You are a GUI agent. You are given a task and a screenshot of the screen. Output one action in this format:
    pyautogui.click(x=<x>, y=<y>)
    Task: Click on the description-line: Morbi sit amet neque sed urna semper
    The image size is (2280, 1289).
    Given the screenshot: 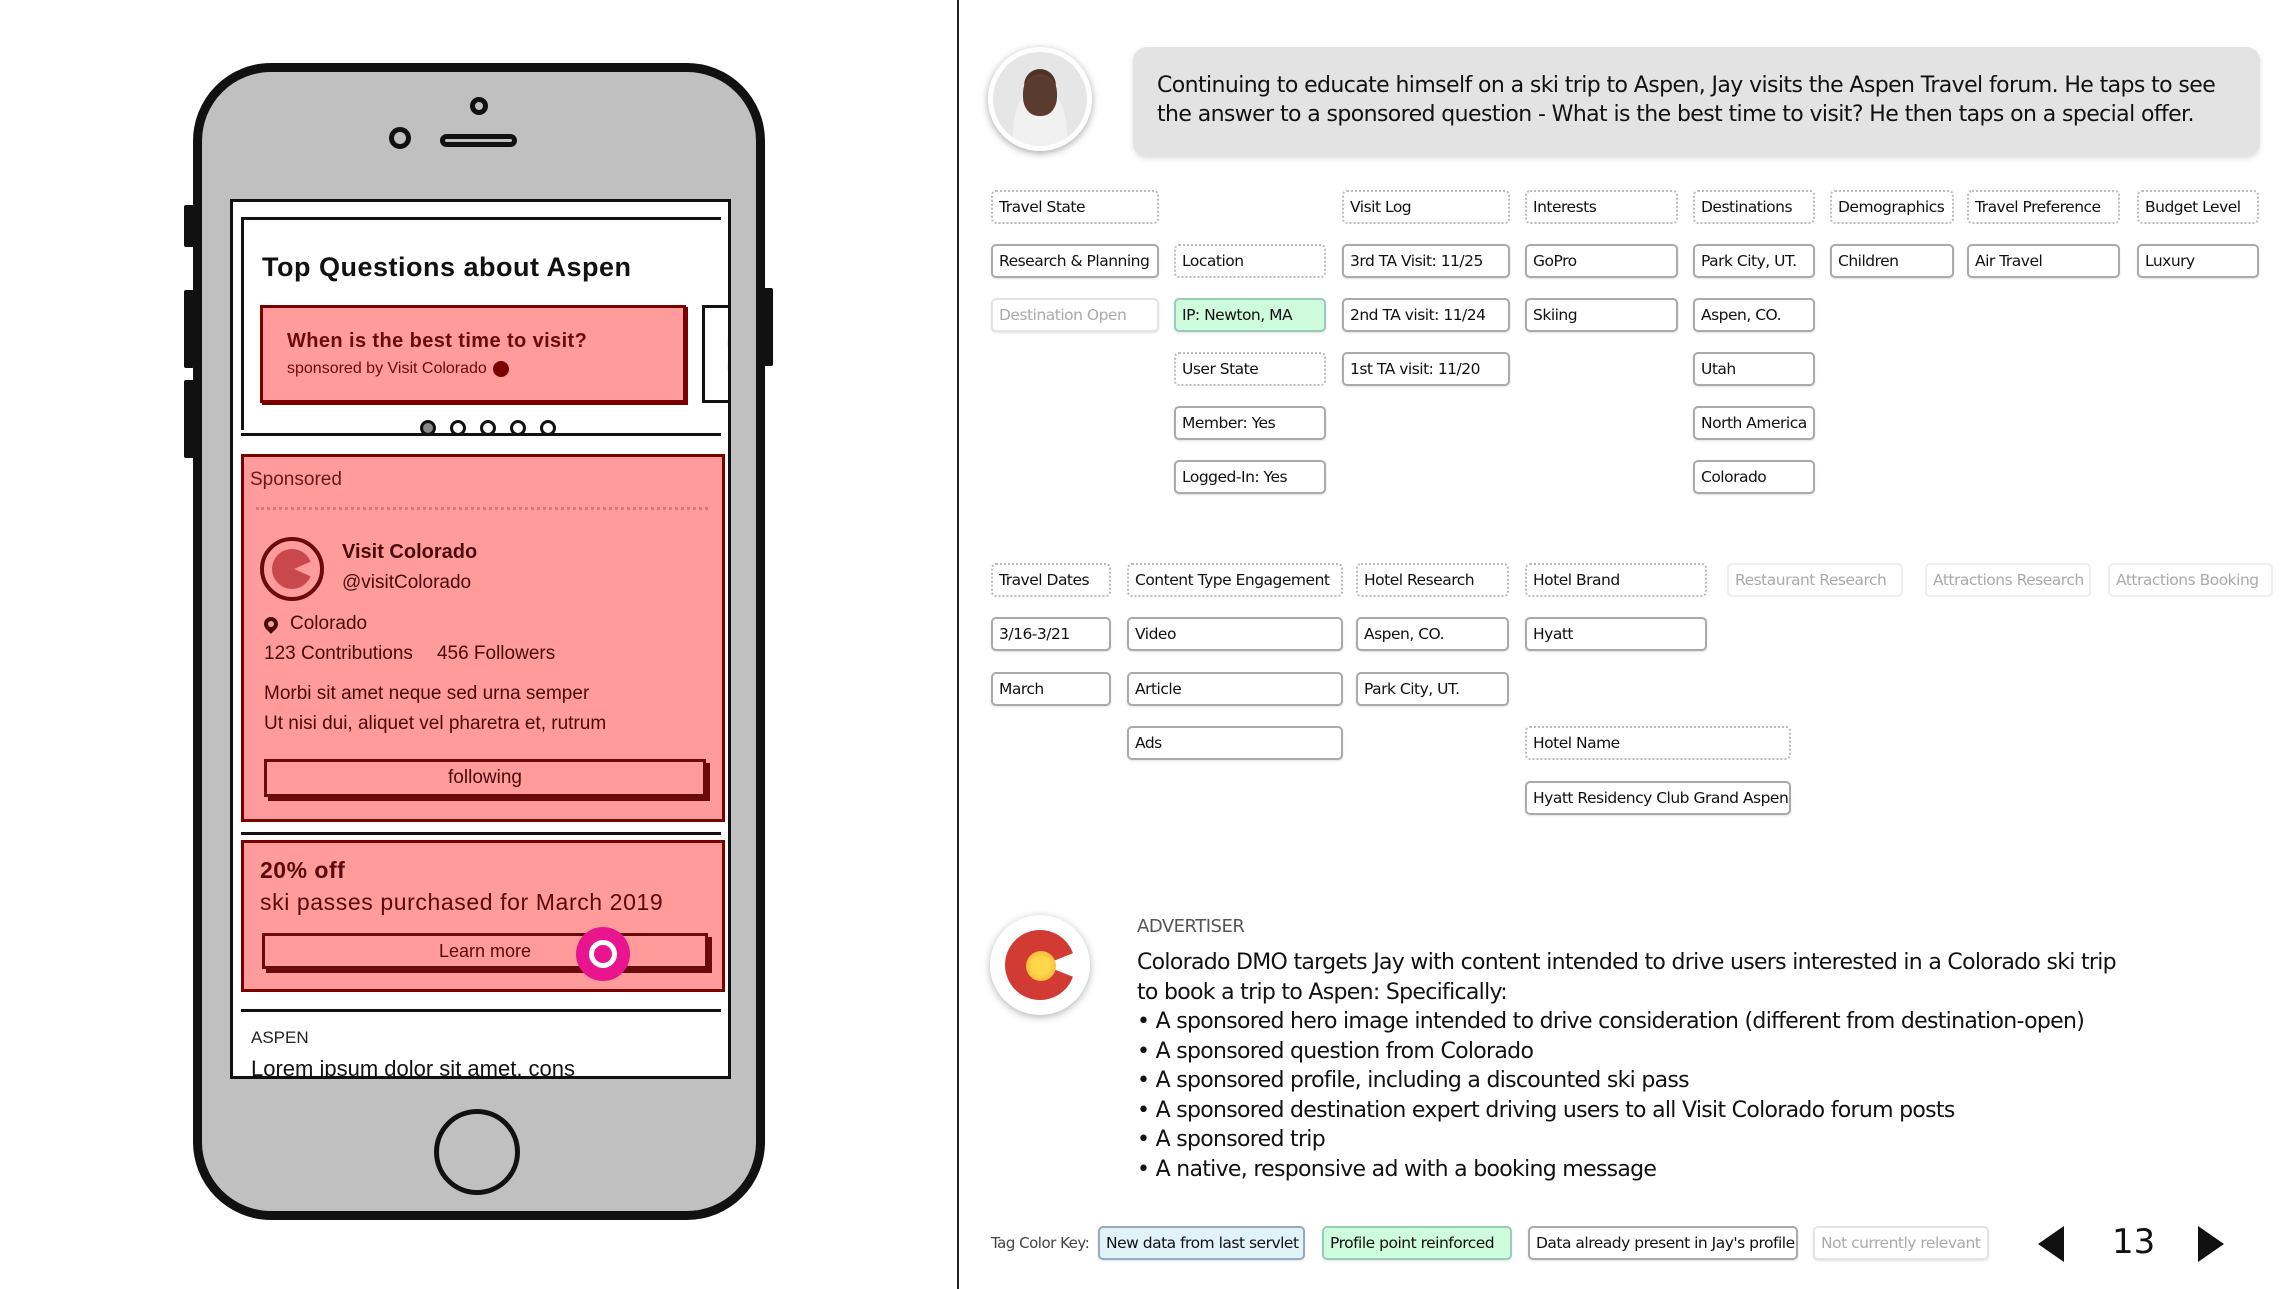 What is the action you would take?
    pyautogui.click(x=427, y=693)
    